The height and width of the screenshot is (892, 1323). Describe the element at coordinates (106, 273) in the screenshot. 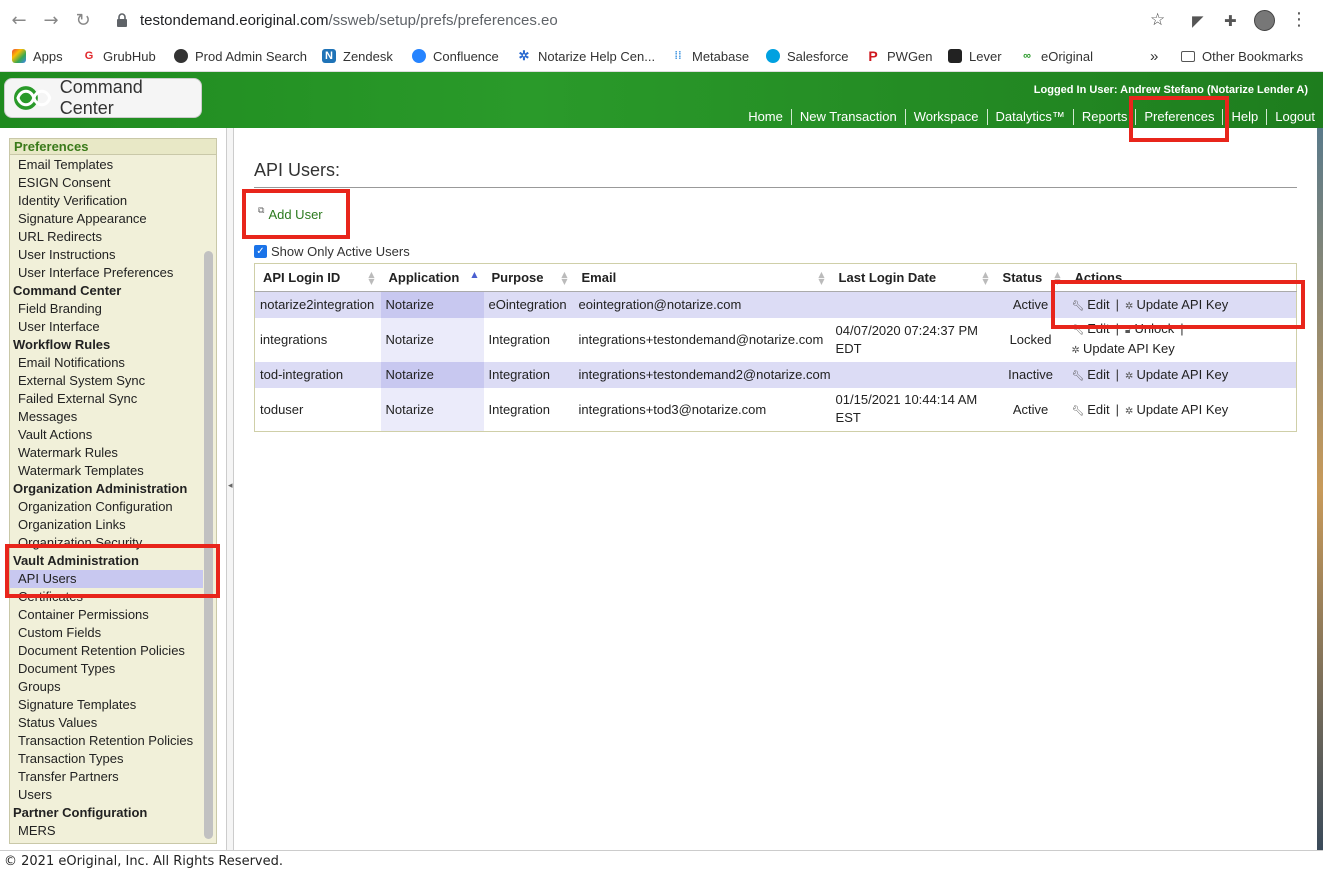

I see `sidebar-item: User Interface Preferences` at that location.